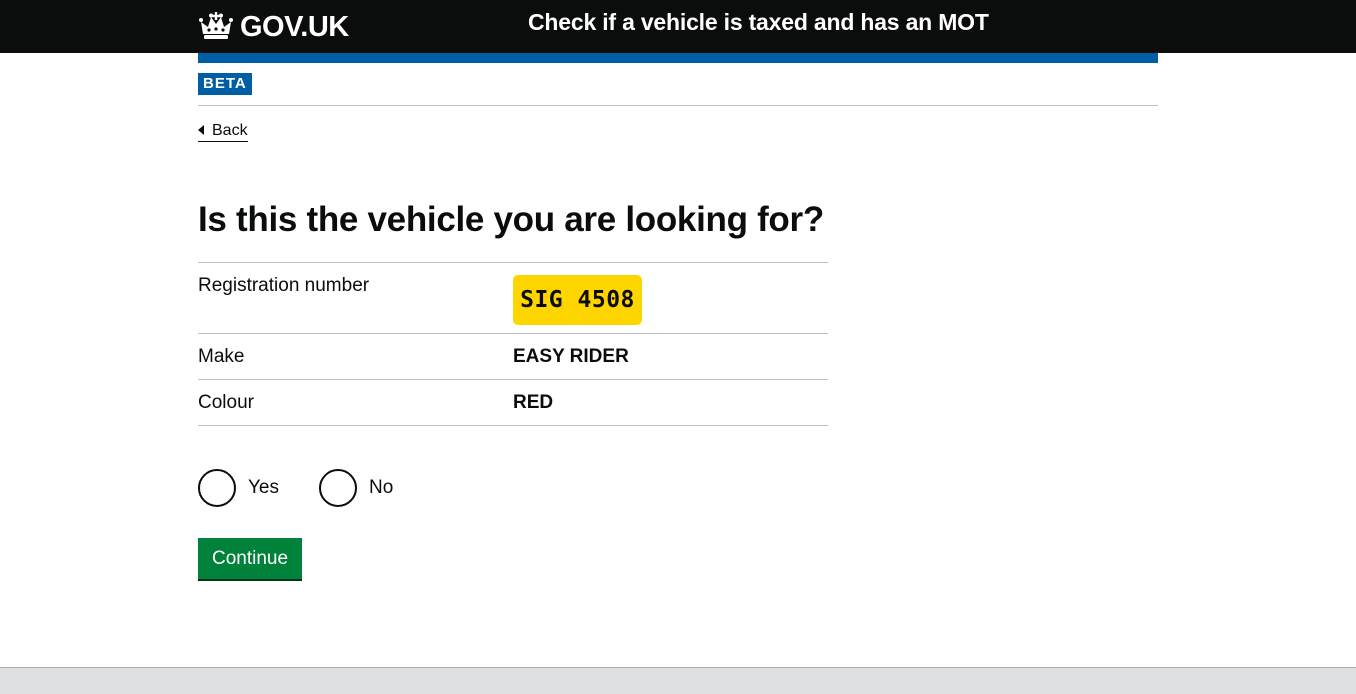 The width and height of the screenshot is (1356, 694). I want to click on details-row-registration: Registration number SIG 4508, so click(513, 298).